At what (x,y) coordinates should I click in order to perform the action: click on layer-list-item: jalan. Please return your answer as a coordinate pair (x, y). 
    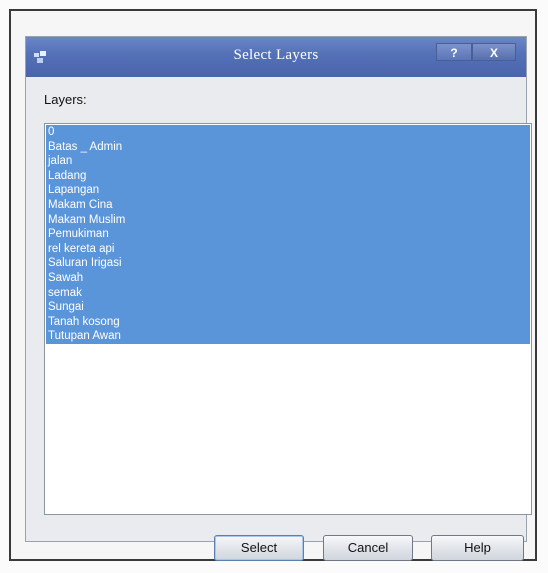
    Looking at the image, I should click on (288, 161).